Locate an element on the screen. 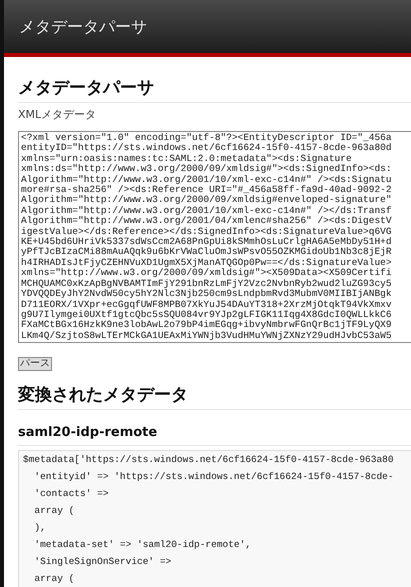 The width and height of the screenshot is (411, 587). page-heading: メタデータパーサ is located at coordinates (86, 88).